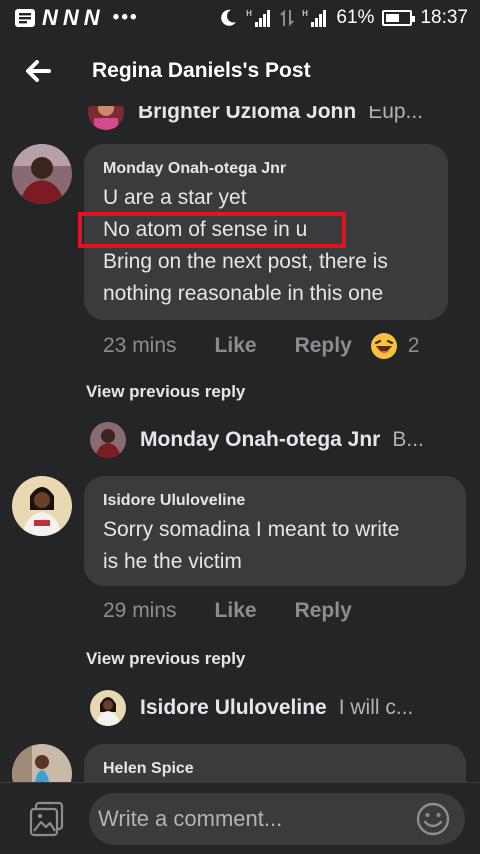 The height and width of the screenshot is (854, 480). I want to click on more-notifications-dots: •••, so click(125, 17).